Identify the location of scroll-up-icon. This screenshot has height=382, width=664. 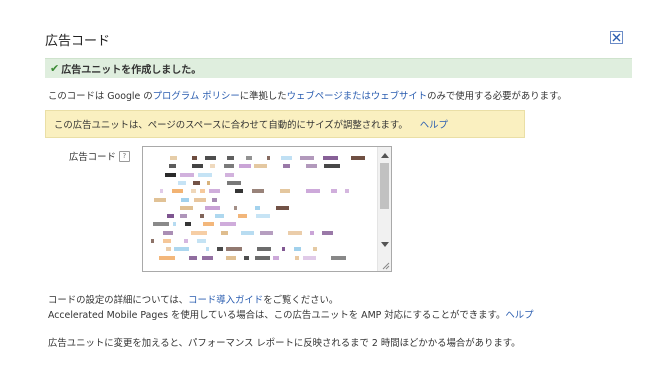
(385, 155).